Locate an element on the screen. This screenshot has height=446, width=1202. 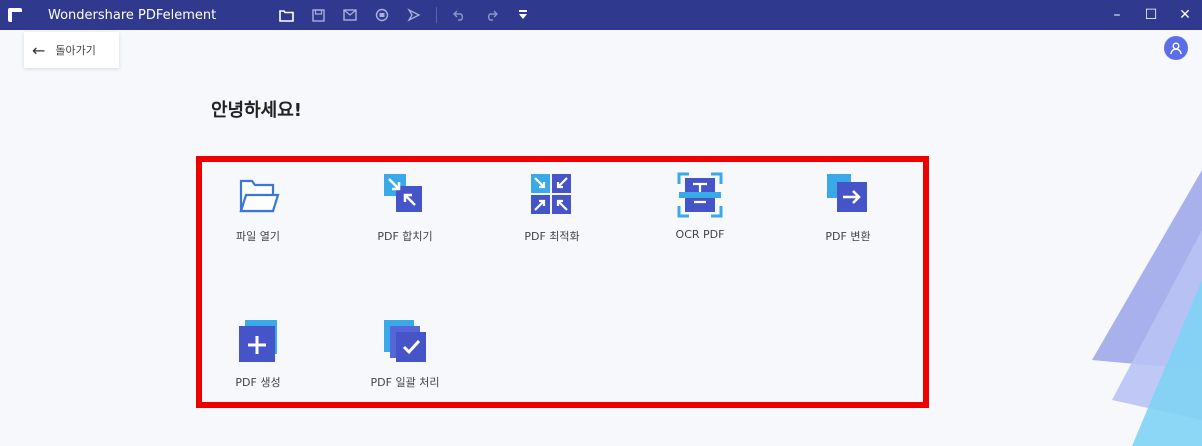
back-button: ← 돌아가기 is located at coordinates (71, 50).